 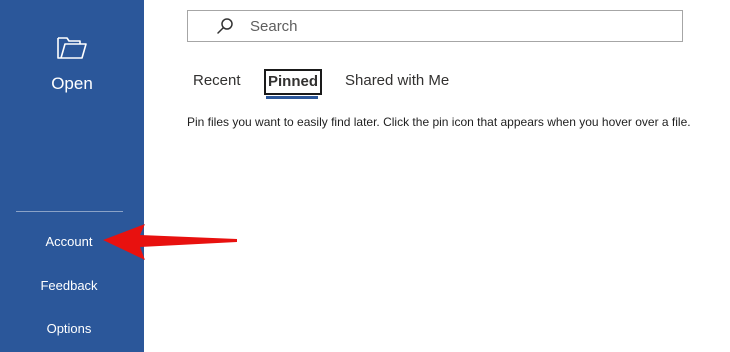 I want to click on folder-open-icon, so click(x=72, y=48).